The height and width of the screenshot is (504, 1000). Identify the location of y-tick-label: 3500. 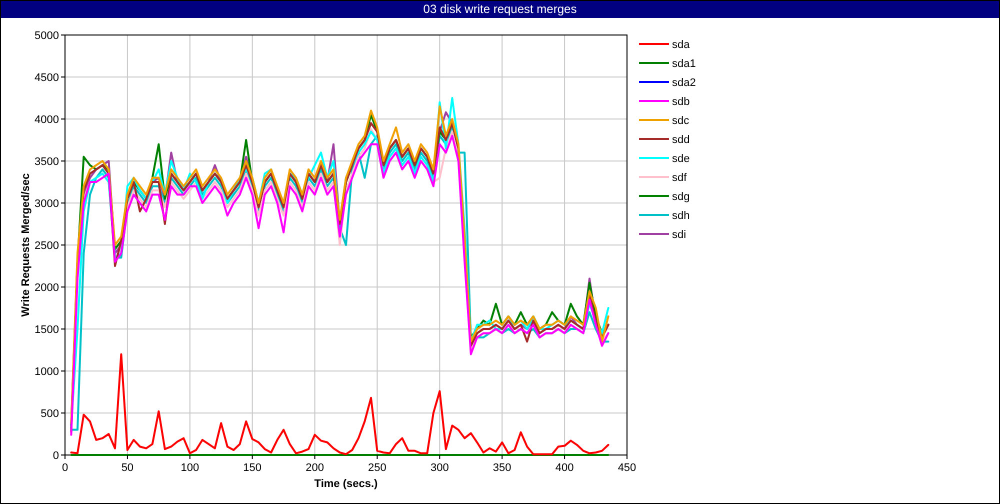
(46, 162).